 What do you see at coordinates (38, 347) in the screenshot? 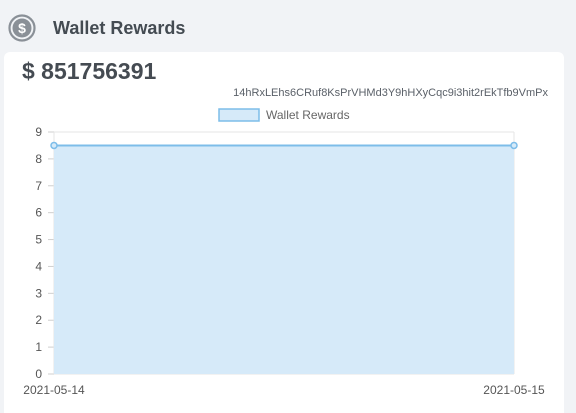
I see `y-tick-label: 1` at bounding box center [38, 347].